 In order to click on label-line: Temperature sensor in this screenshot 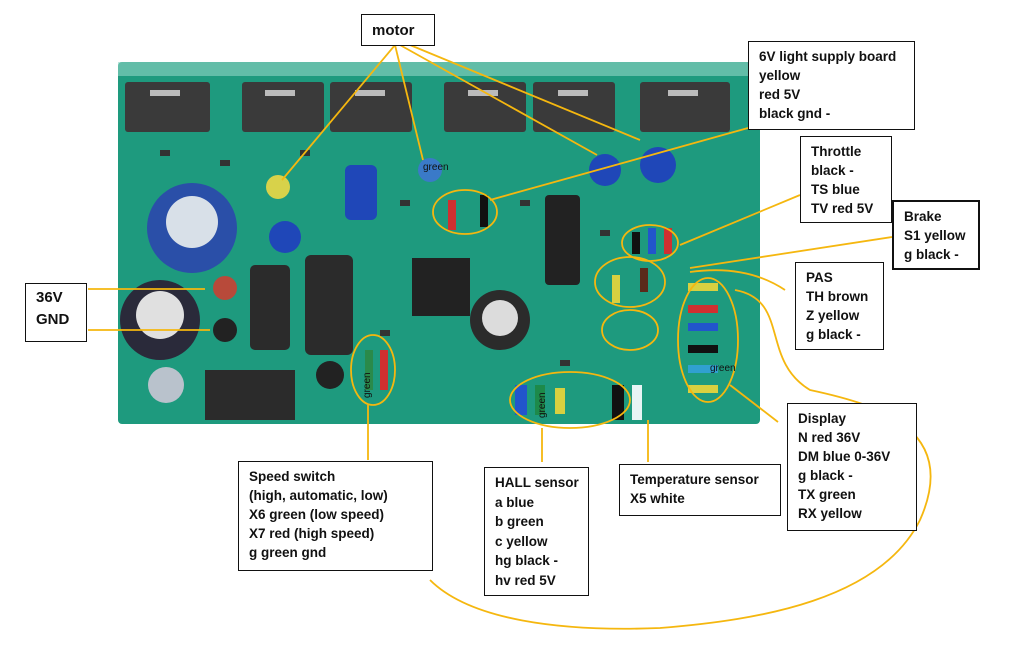, I will do `click(694, 479)`.